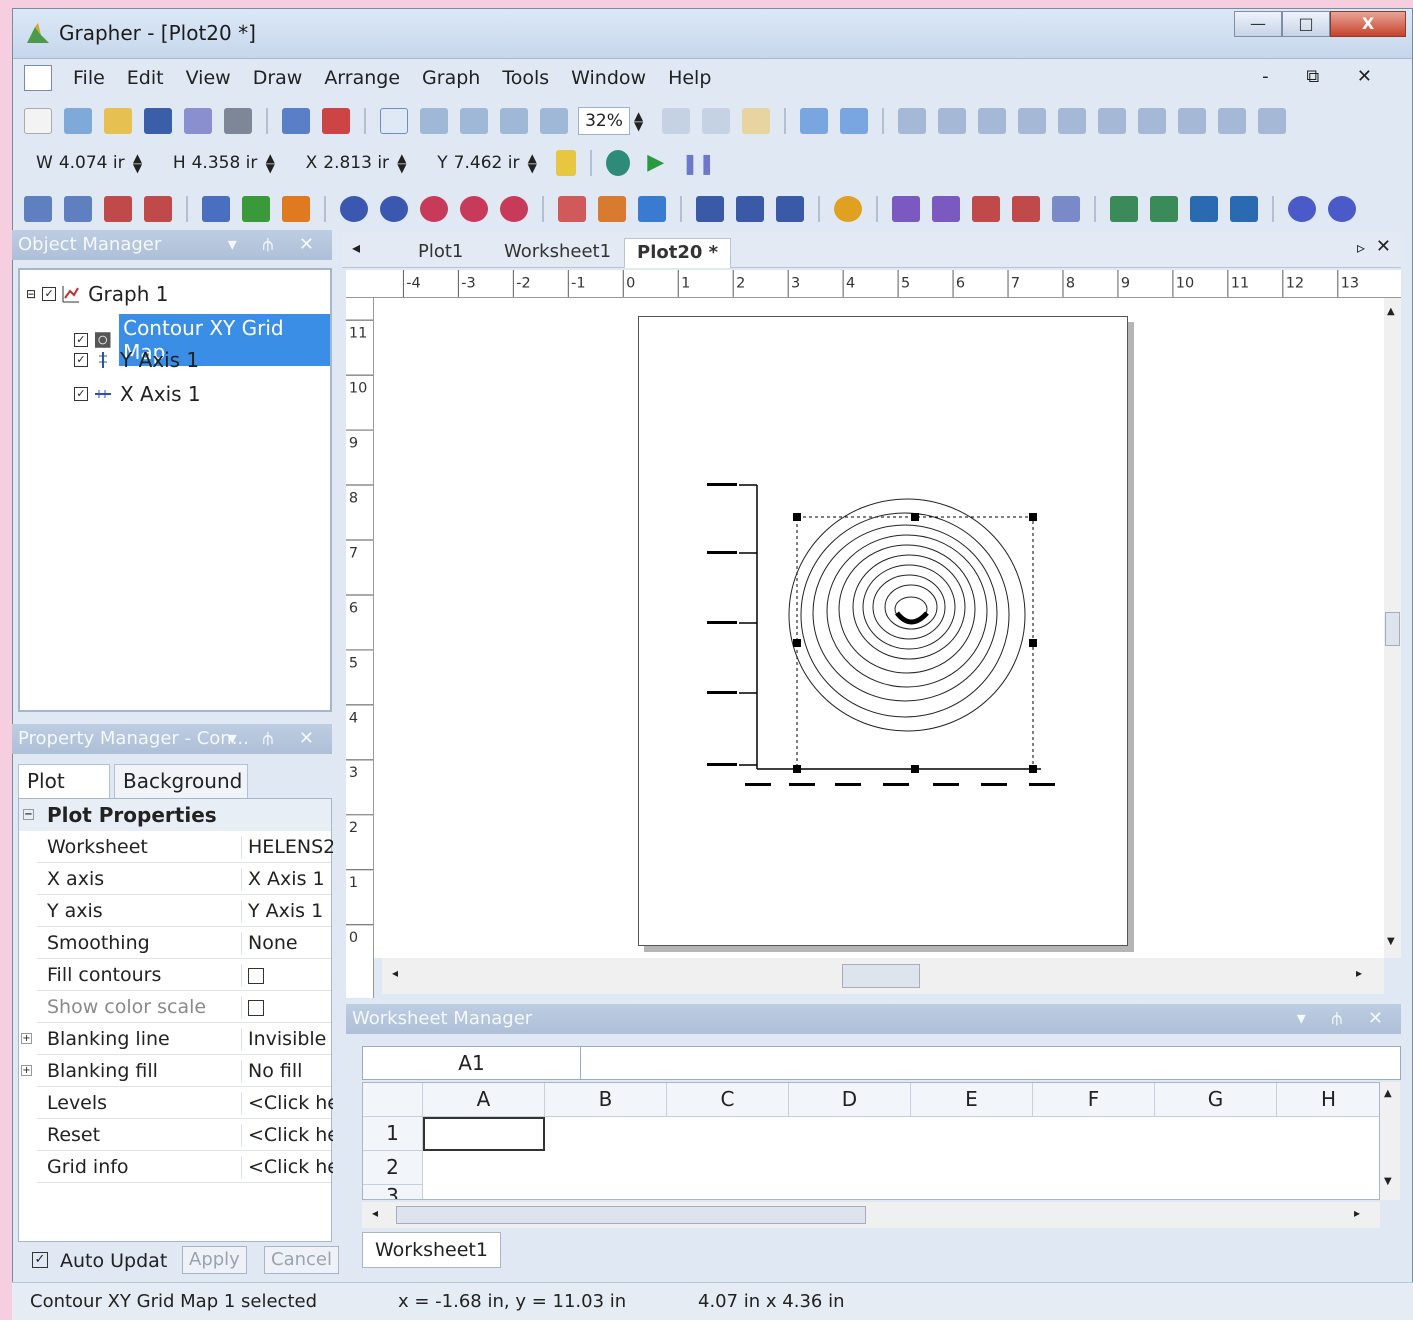  I want to click on x-spinner-icon: ▲ ▼, so click(405, 163).